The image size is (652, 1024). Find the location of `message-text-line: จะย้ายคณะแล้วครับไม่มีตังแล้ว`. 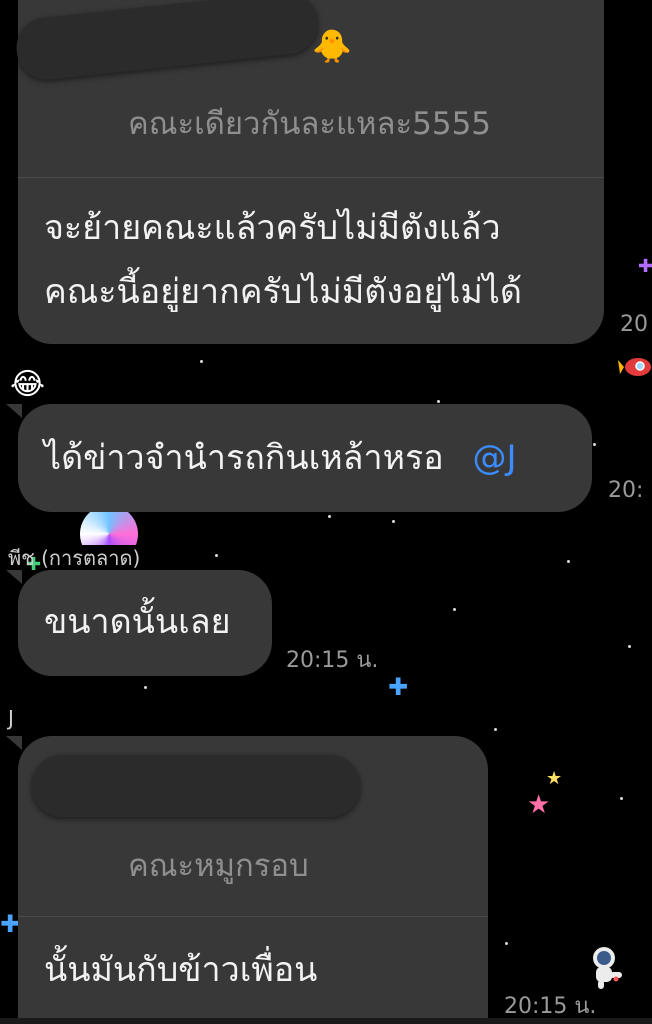

message-text-line: จะย้ายคณะแล้วครับไม่มีตังแล้ว is located at coordinates (272, 228).